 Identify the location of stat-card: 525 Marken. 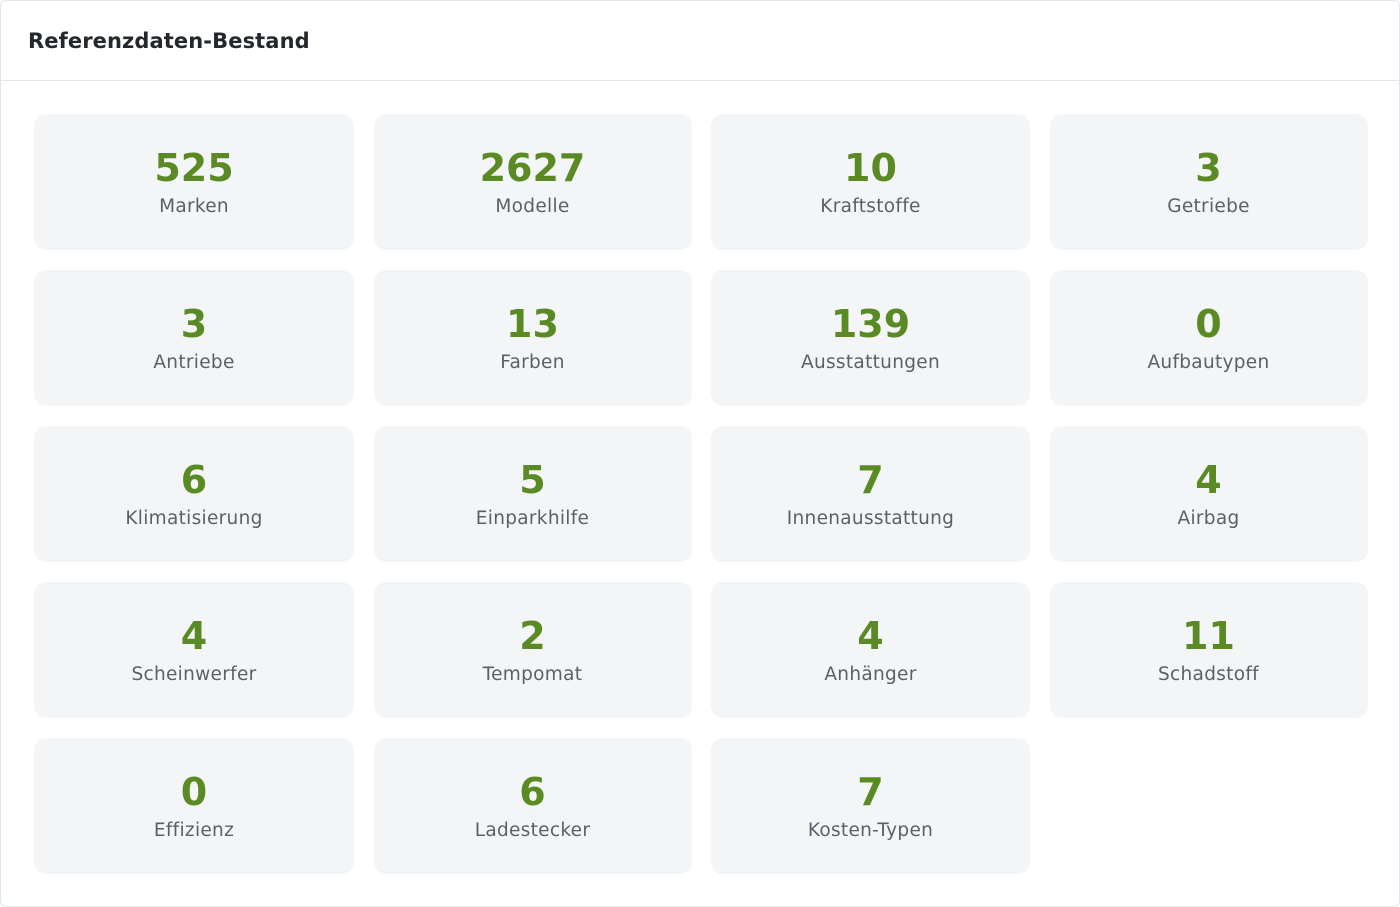
(194, 182).